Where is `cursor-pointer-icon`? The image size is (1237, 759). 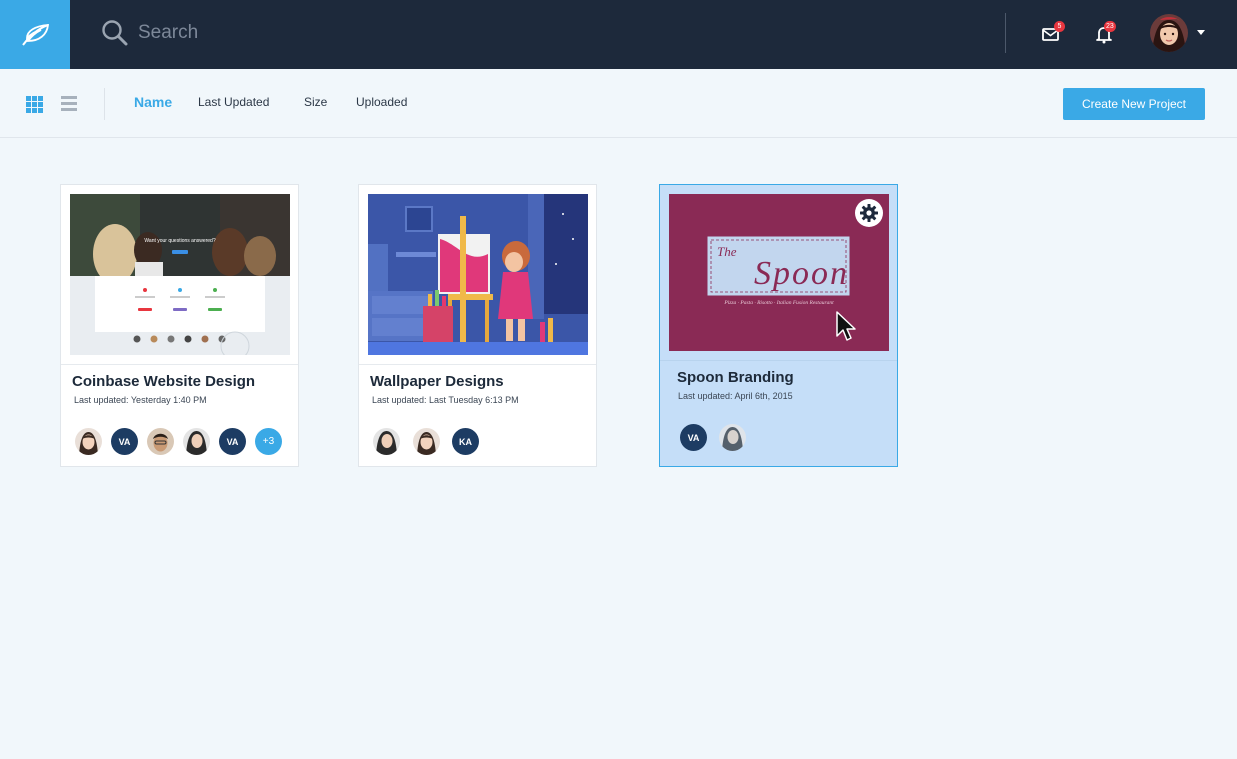
cursor-pointer-icon is located at coordinates (846, 326).